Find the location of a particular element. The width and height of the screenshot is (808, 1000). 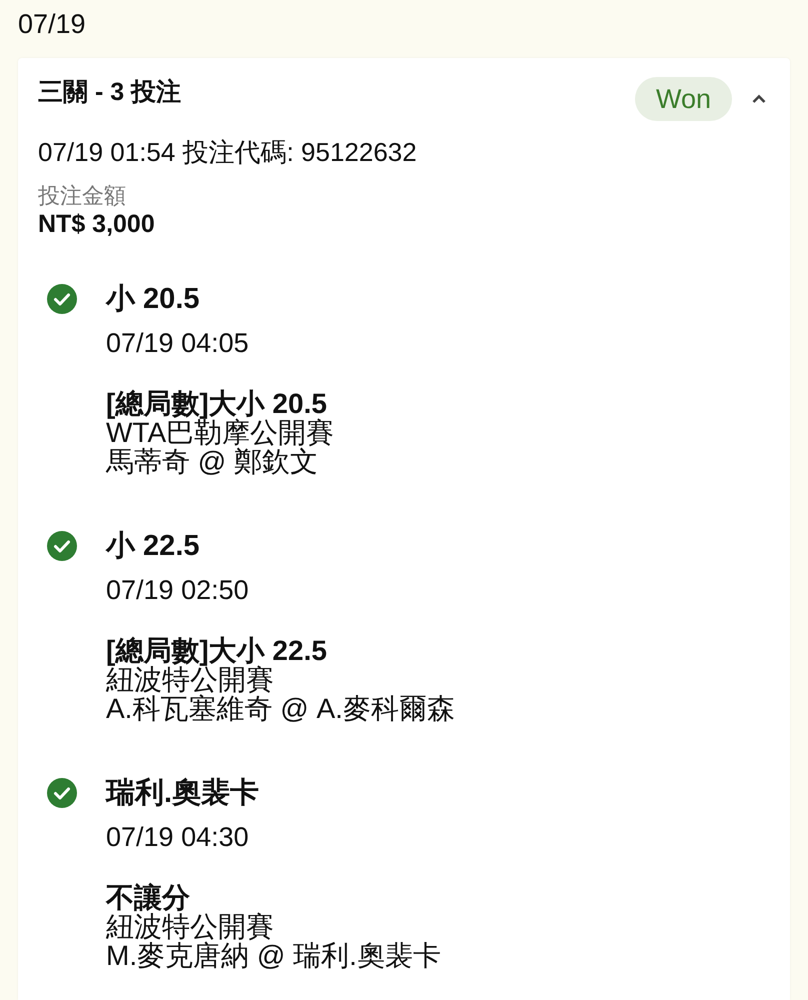

leg-match: A.科瓦塞維奇 @ A.麥科爾森 is located at coordinates (280, 708).